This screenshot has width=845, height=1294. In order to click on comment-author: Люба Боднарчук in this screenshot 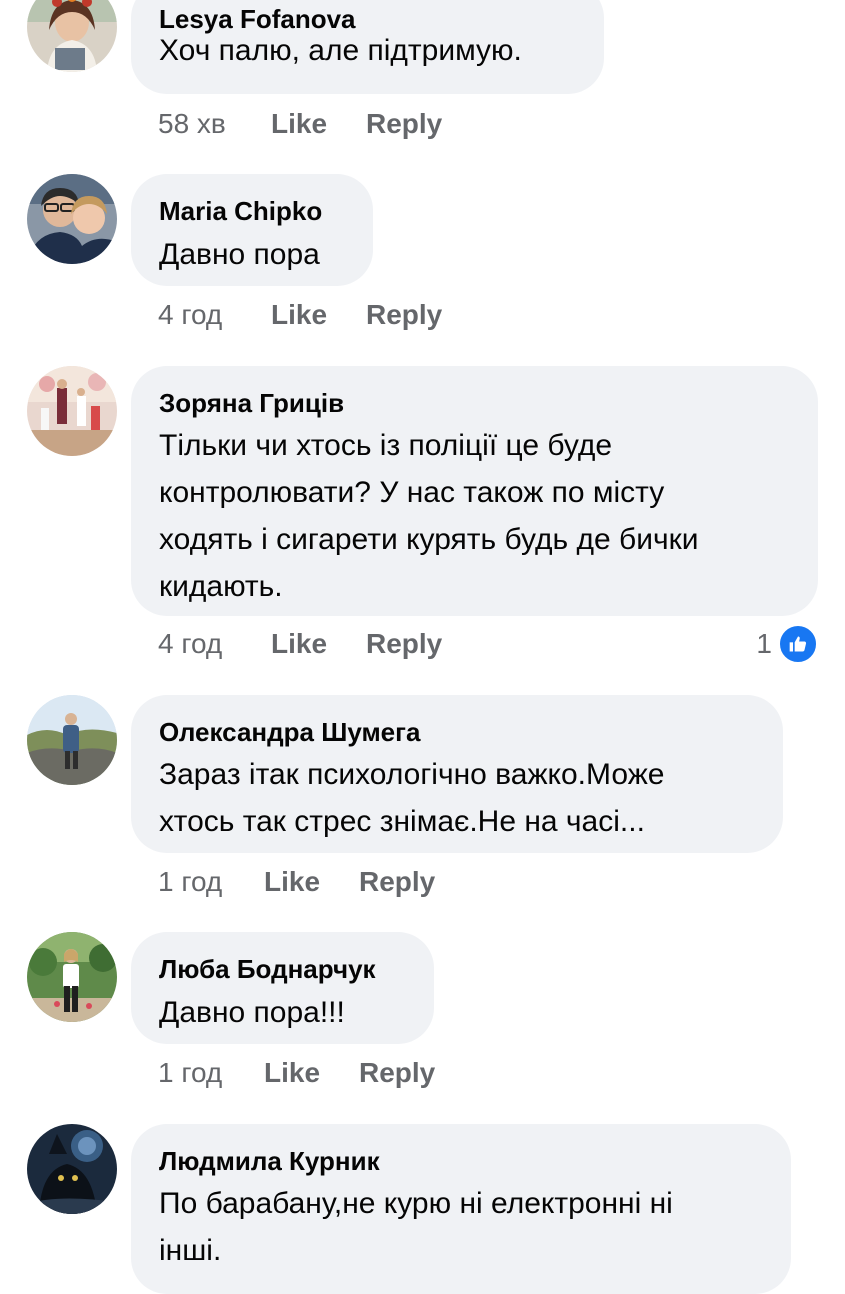, I will do `click(267, 969)`.